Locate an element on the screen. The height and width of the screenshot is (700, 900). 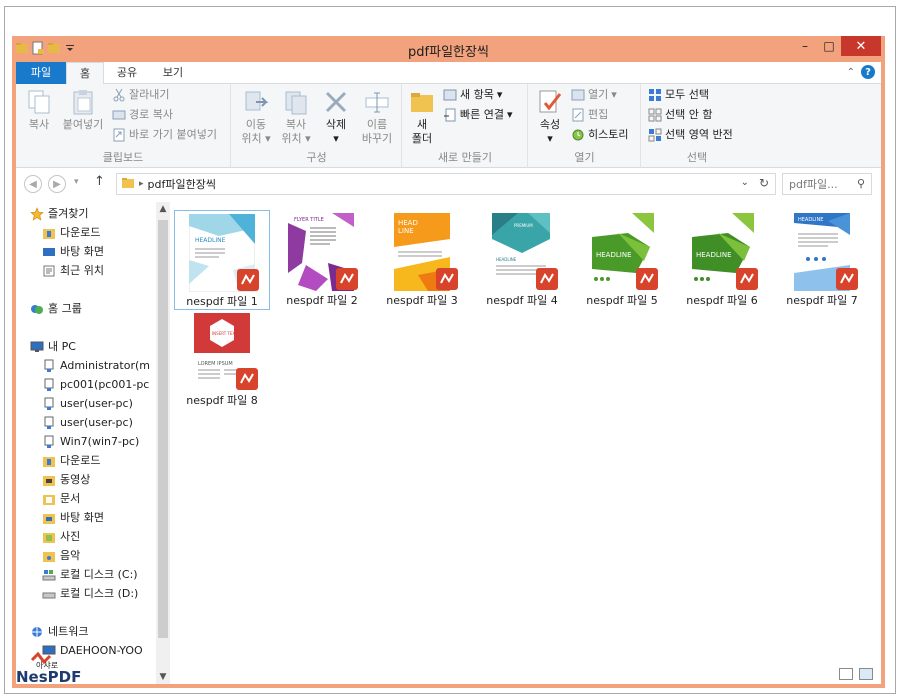
forward-button: ▶ is located at coordinates (57, 184).